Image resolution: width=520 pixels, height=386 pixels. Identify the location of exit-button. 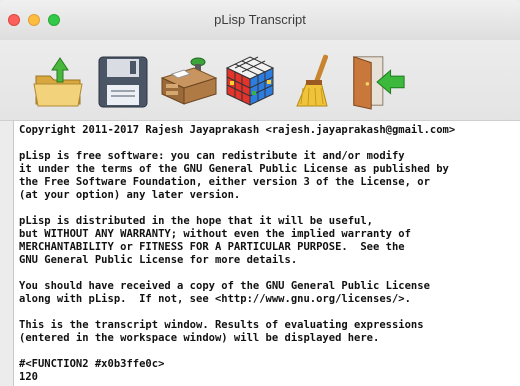
(378, 81).